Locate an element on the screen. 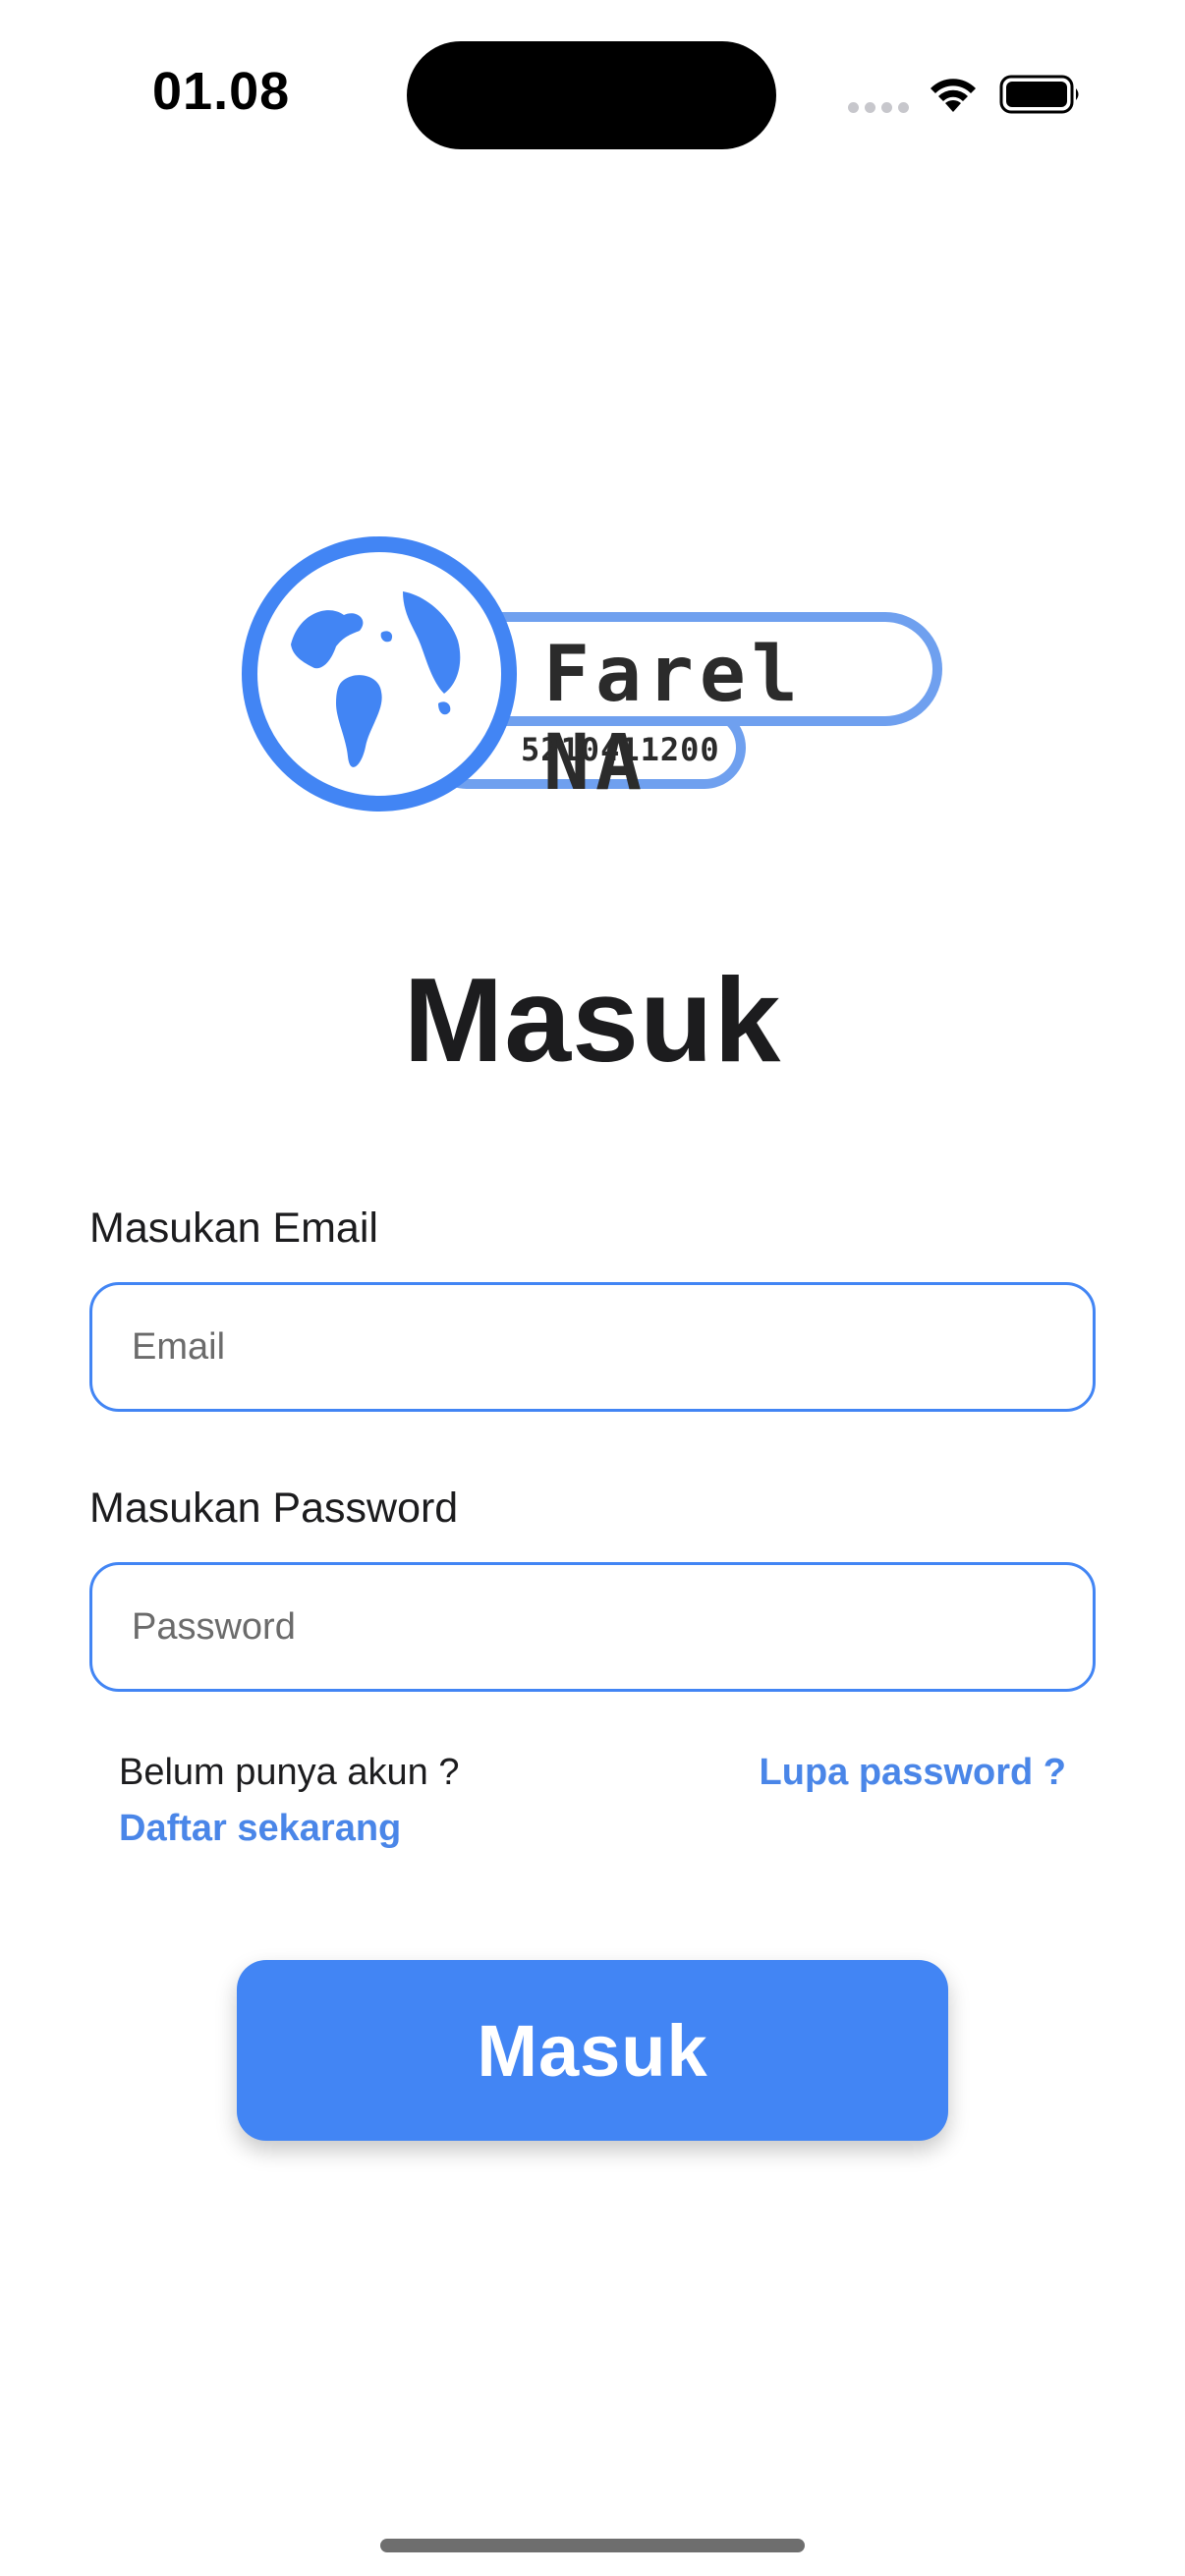 This screenshot has width=1185, height=2576. forgot-password-link: Lupa password ? is located at coordinates (913, 1773).